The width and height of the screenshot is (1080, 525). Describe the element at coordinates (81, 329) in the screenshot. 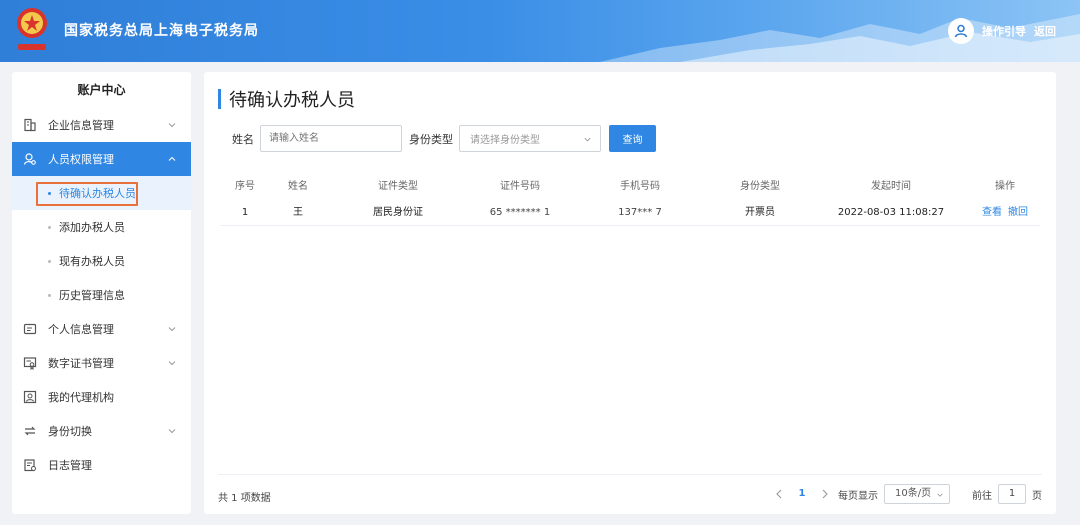

I see `sidebar-item-label: 个人信息管理` at that location.